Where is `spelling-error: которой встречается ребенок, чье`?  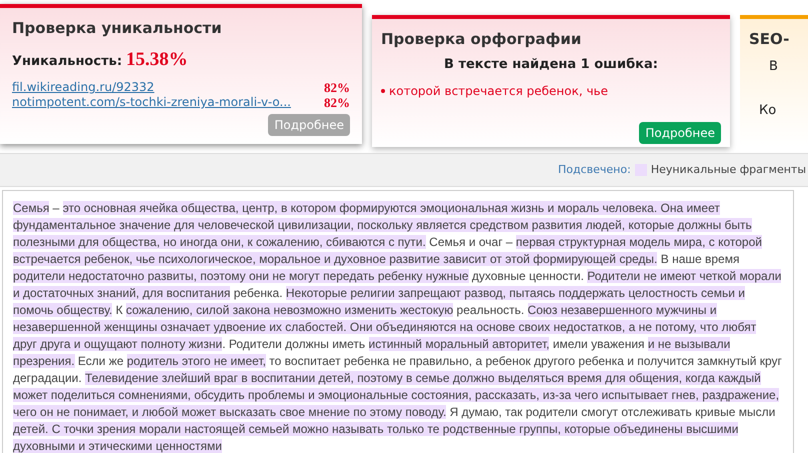
spelling-error: которой встречается ребенок, чье is located at coordinates (498, 91).